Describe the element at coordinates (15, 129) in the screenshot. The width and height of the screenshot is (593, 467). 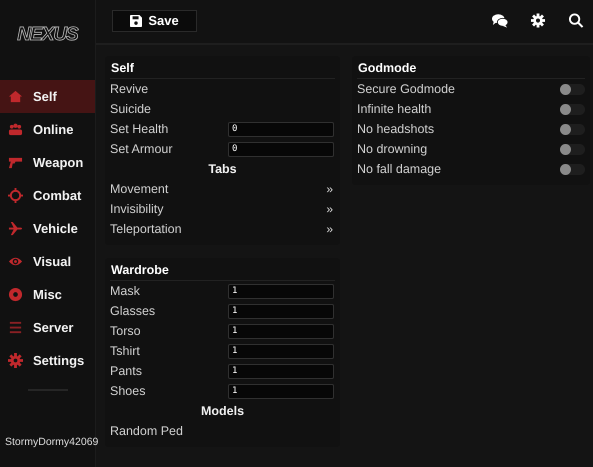
I see `users-icon` at that location.